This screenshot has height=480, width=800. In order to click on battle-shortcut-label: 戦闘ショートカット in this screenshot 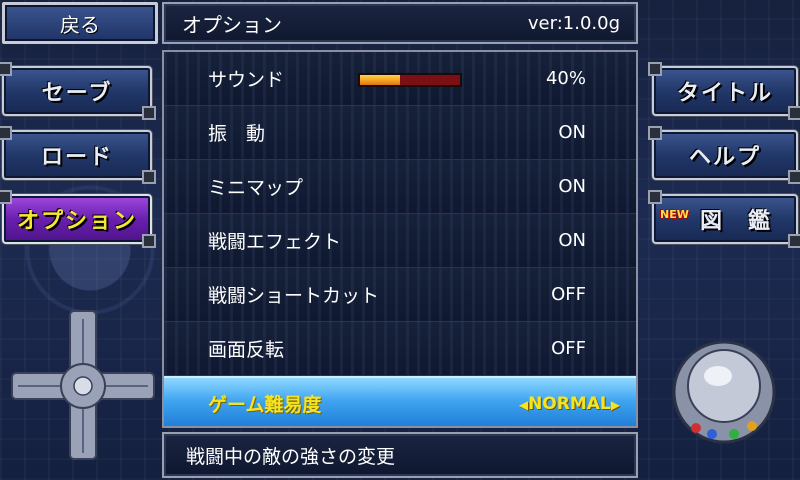, I will do `click(294, 296)`.